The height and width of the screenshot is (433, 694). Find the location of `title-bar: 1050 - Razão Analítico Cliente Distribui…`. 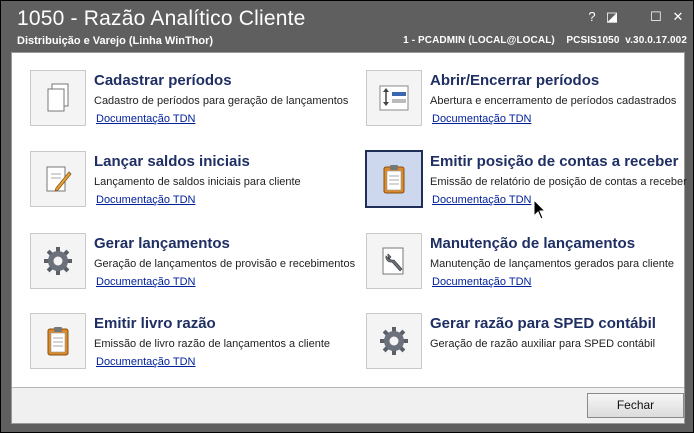

title-bar: 1050 - Razão Analítico Cliente Distribui… is located at coordinates (347, 26).